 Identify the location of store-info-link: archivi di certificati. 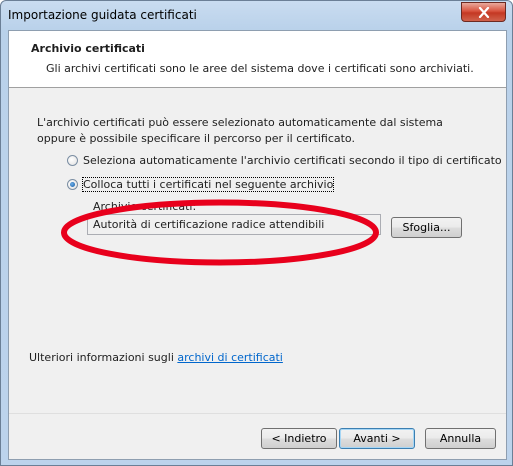
(230, 357).